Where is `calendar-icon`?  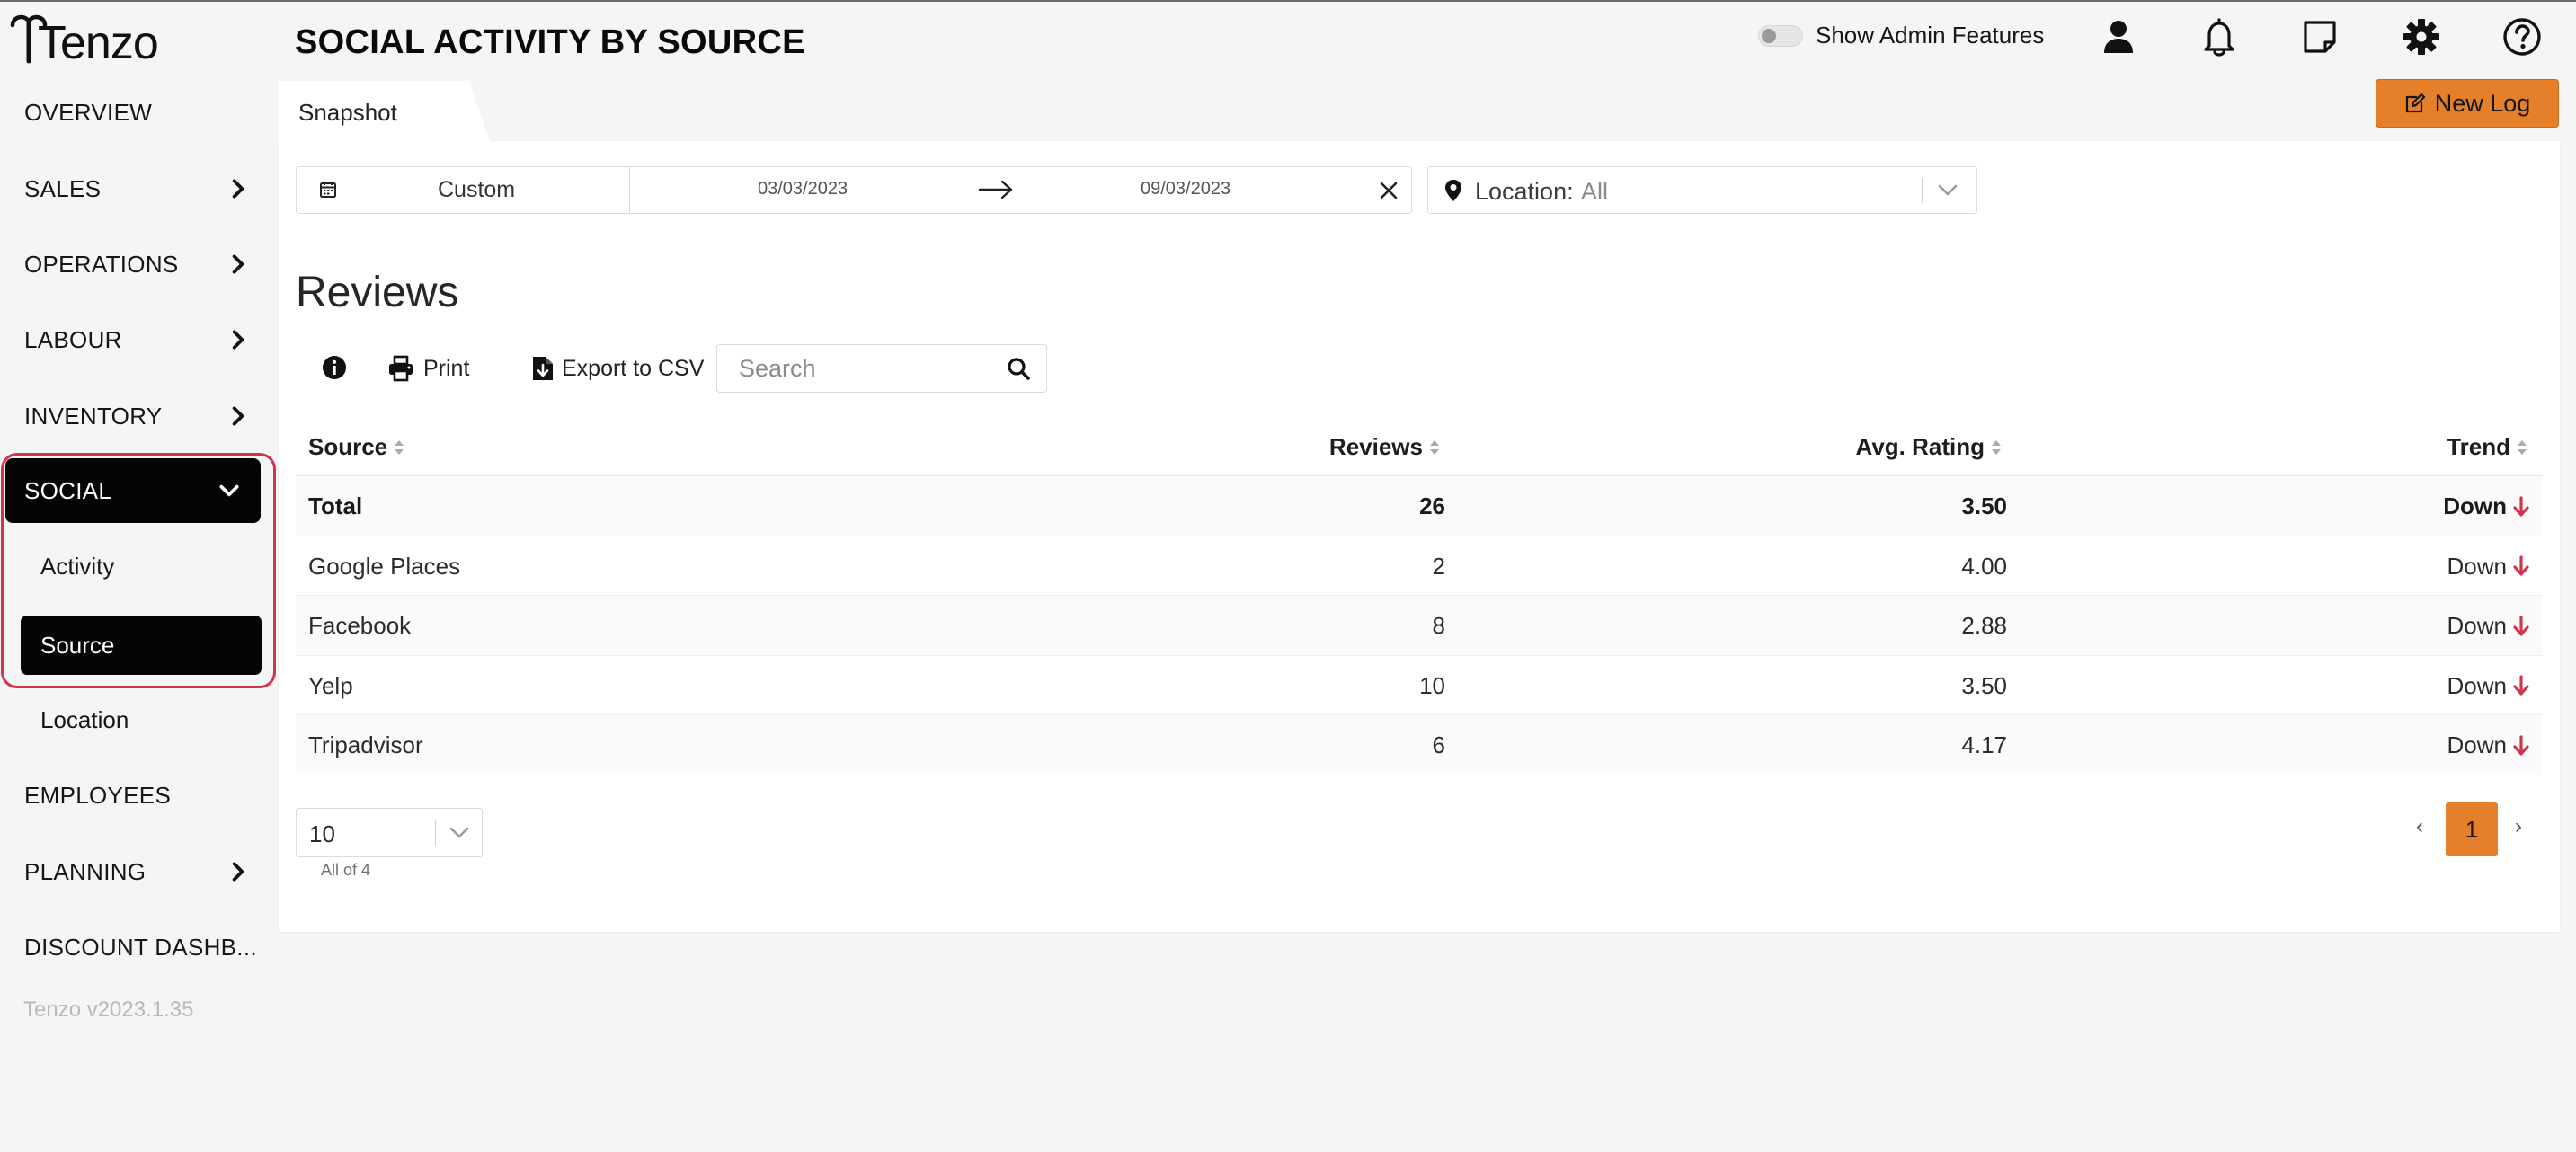
calendar-icon is located at coordinates (328, 190).